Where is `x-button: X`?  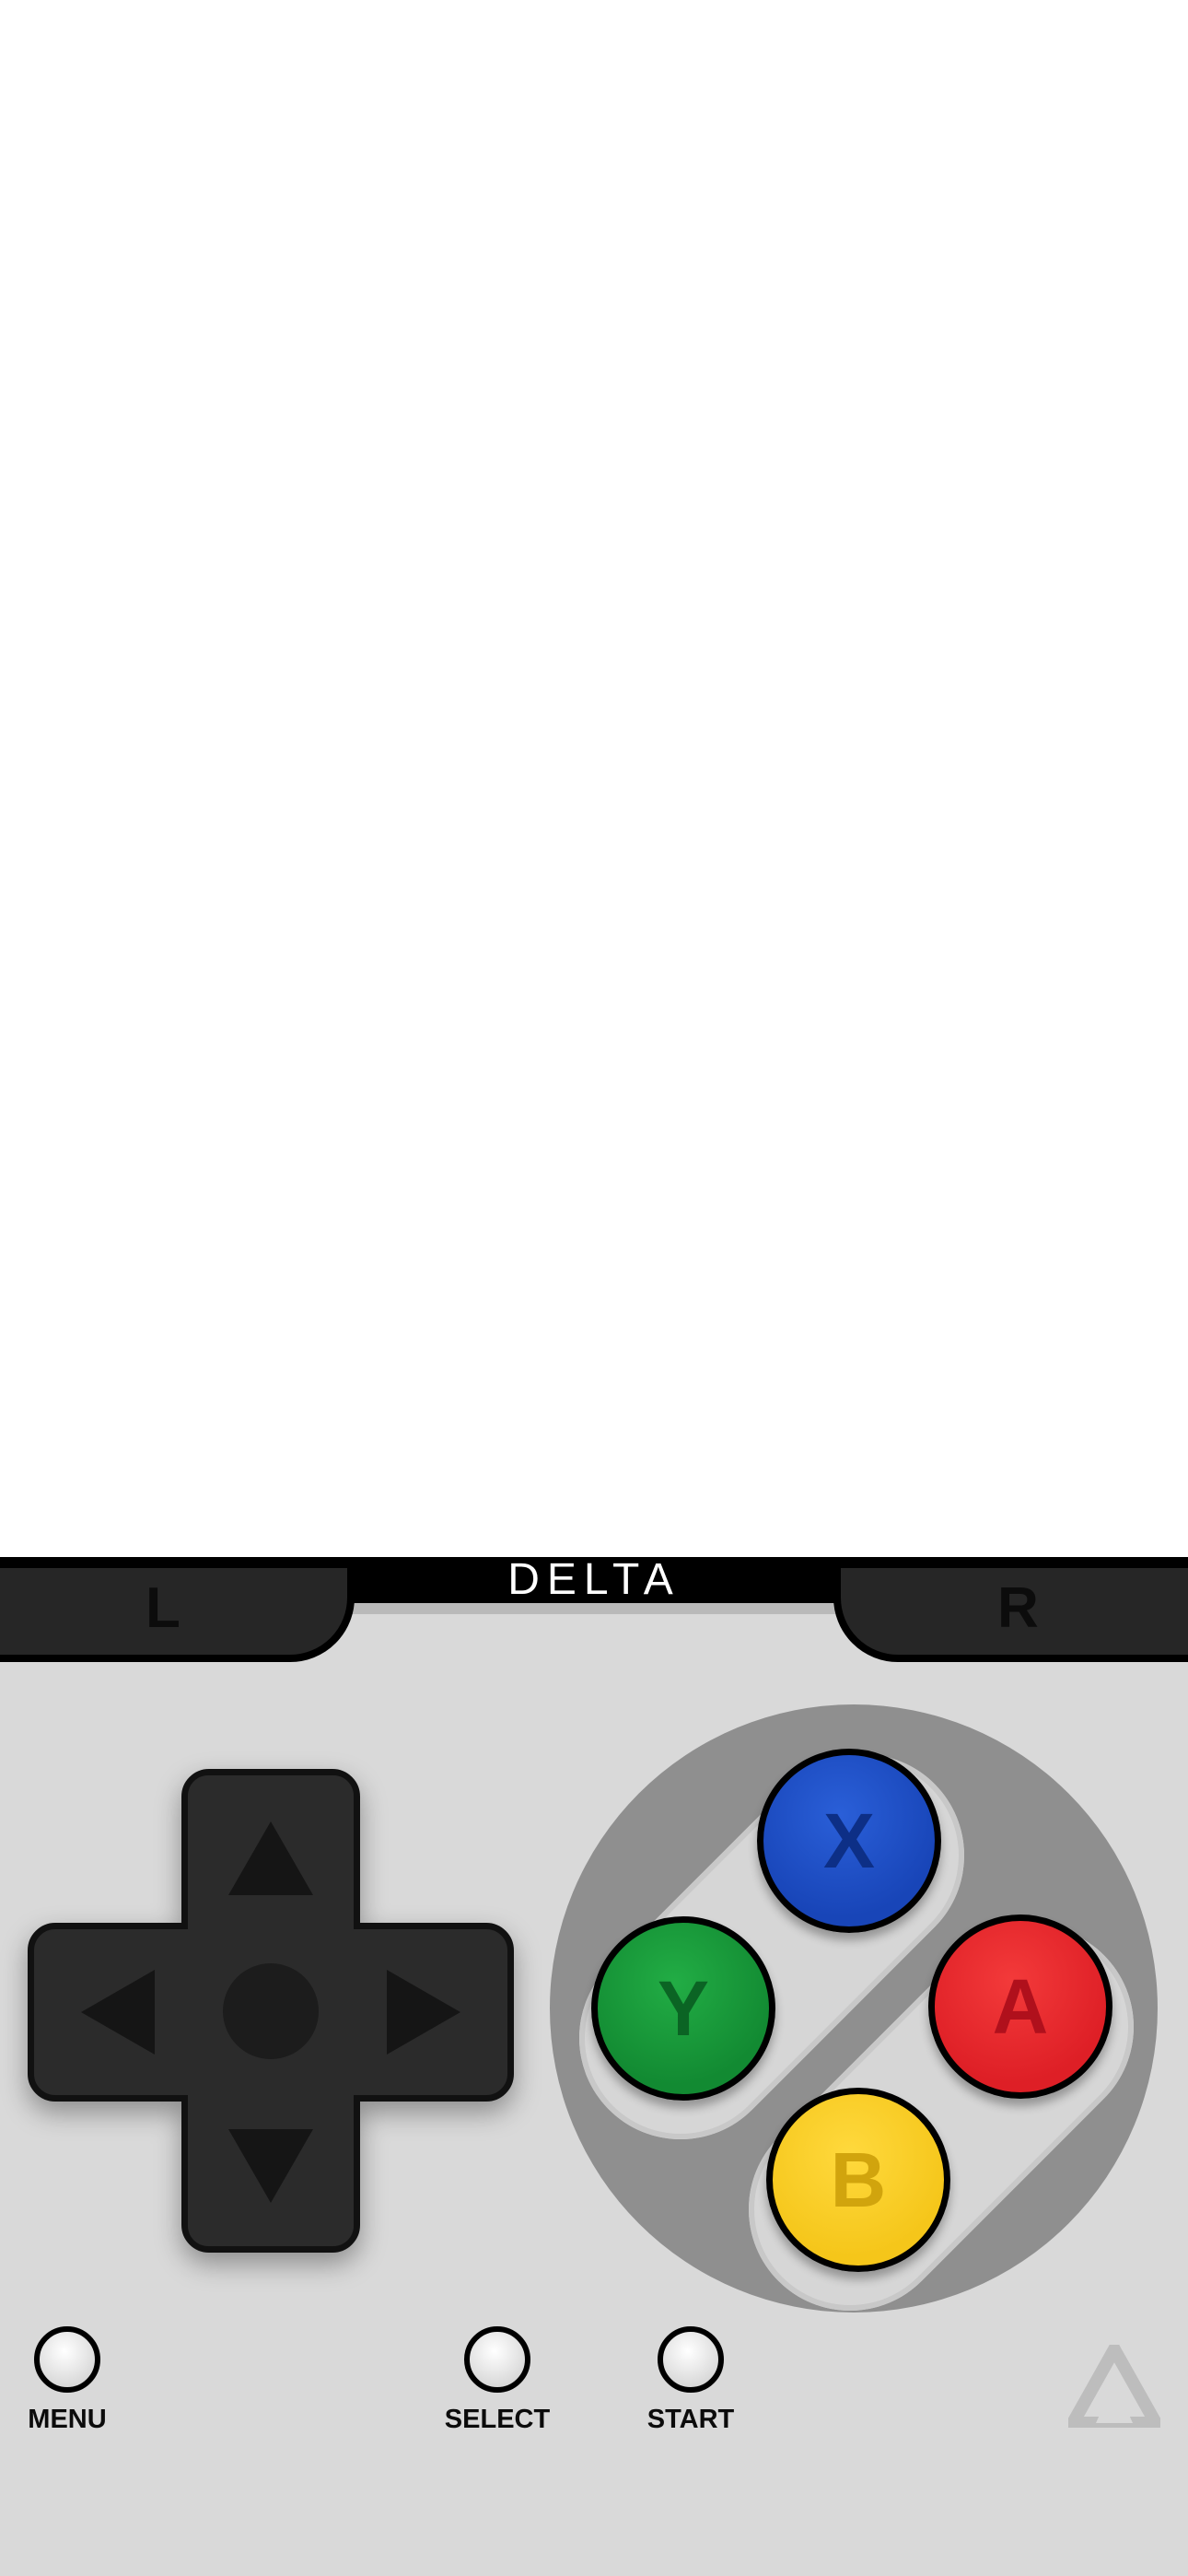 x-button: X is located at coordinates (849, 1841).